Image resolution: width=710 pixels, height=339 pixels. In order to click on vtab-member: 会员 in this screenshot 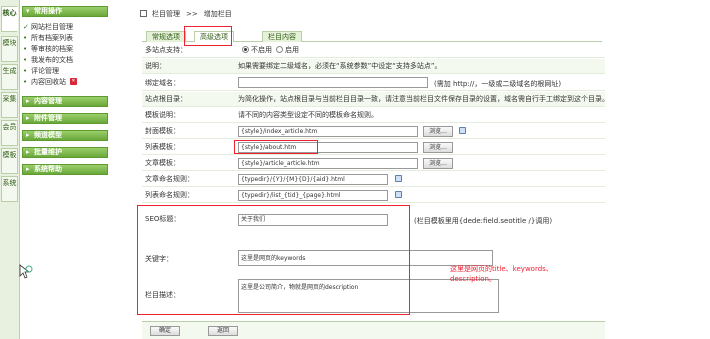, I will do `click(9, 133)`.